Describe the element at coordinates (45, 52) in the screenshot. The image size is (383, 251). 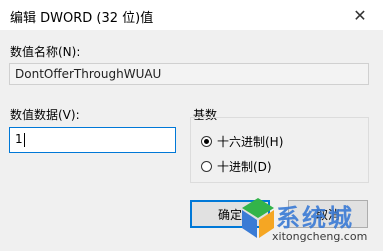
I see `value-name-label: 数值名称(N):` at that location.